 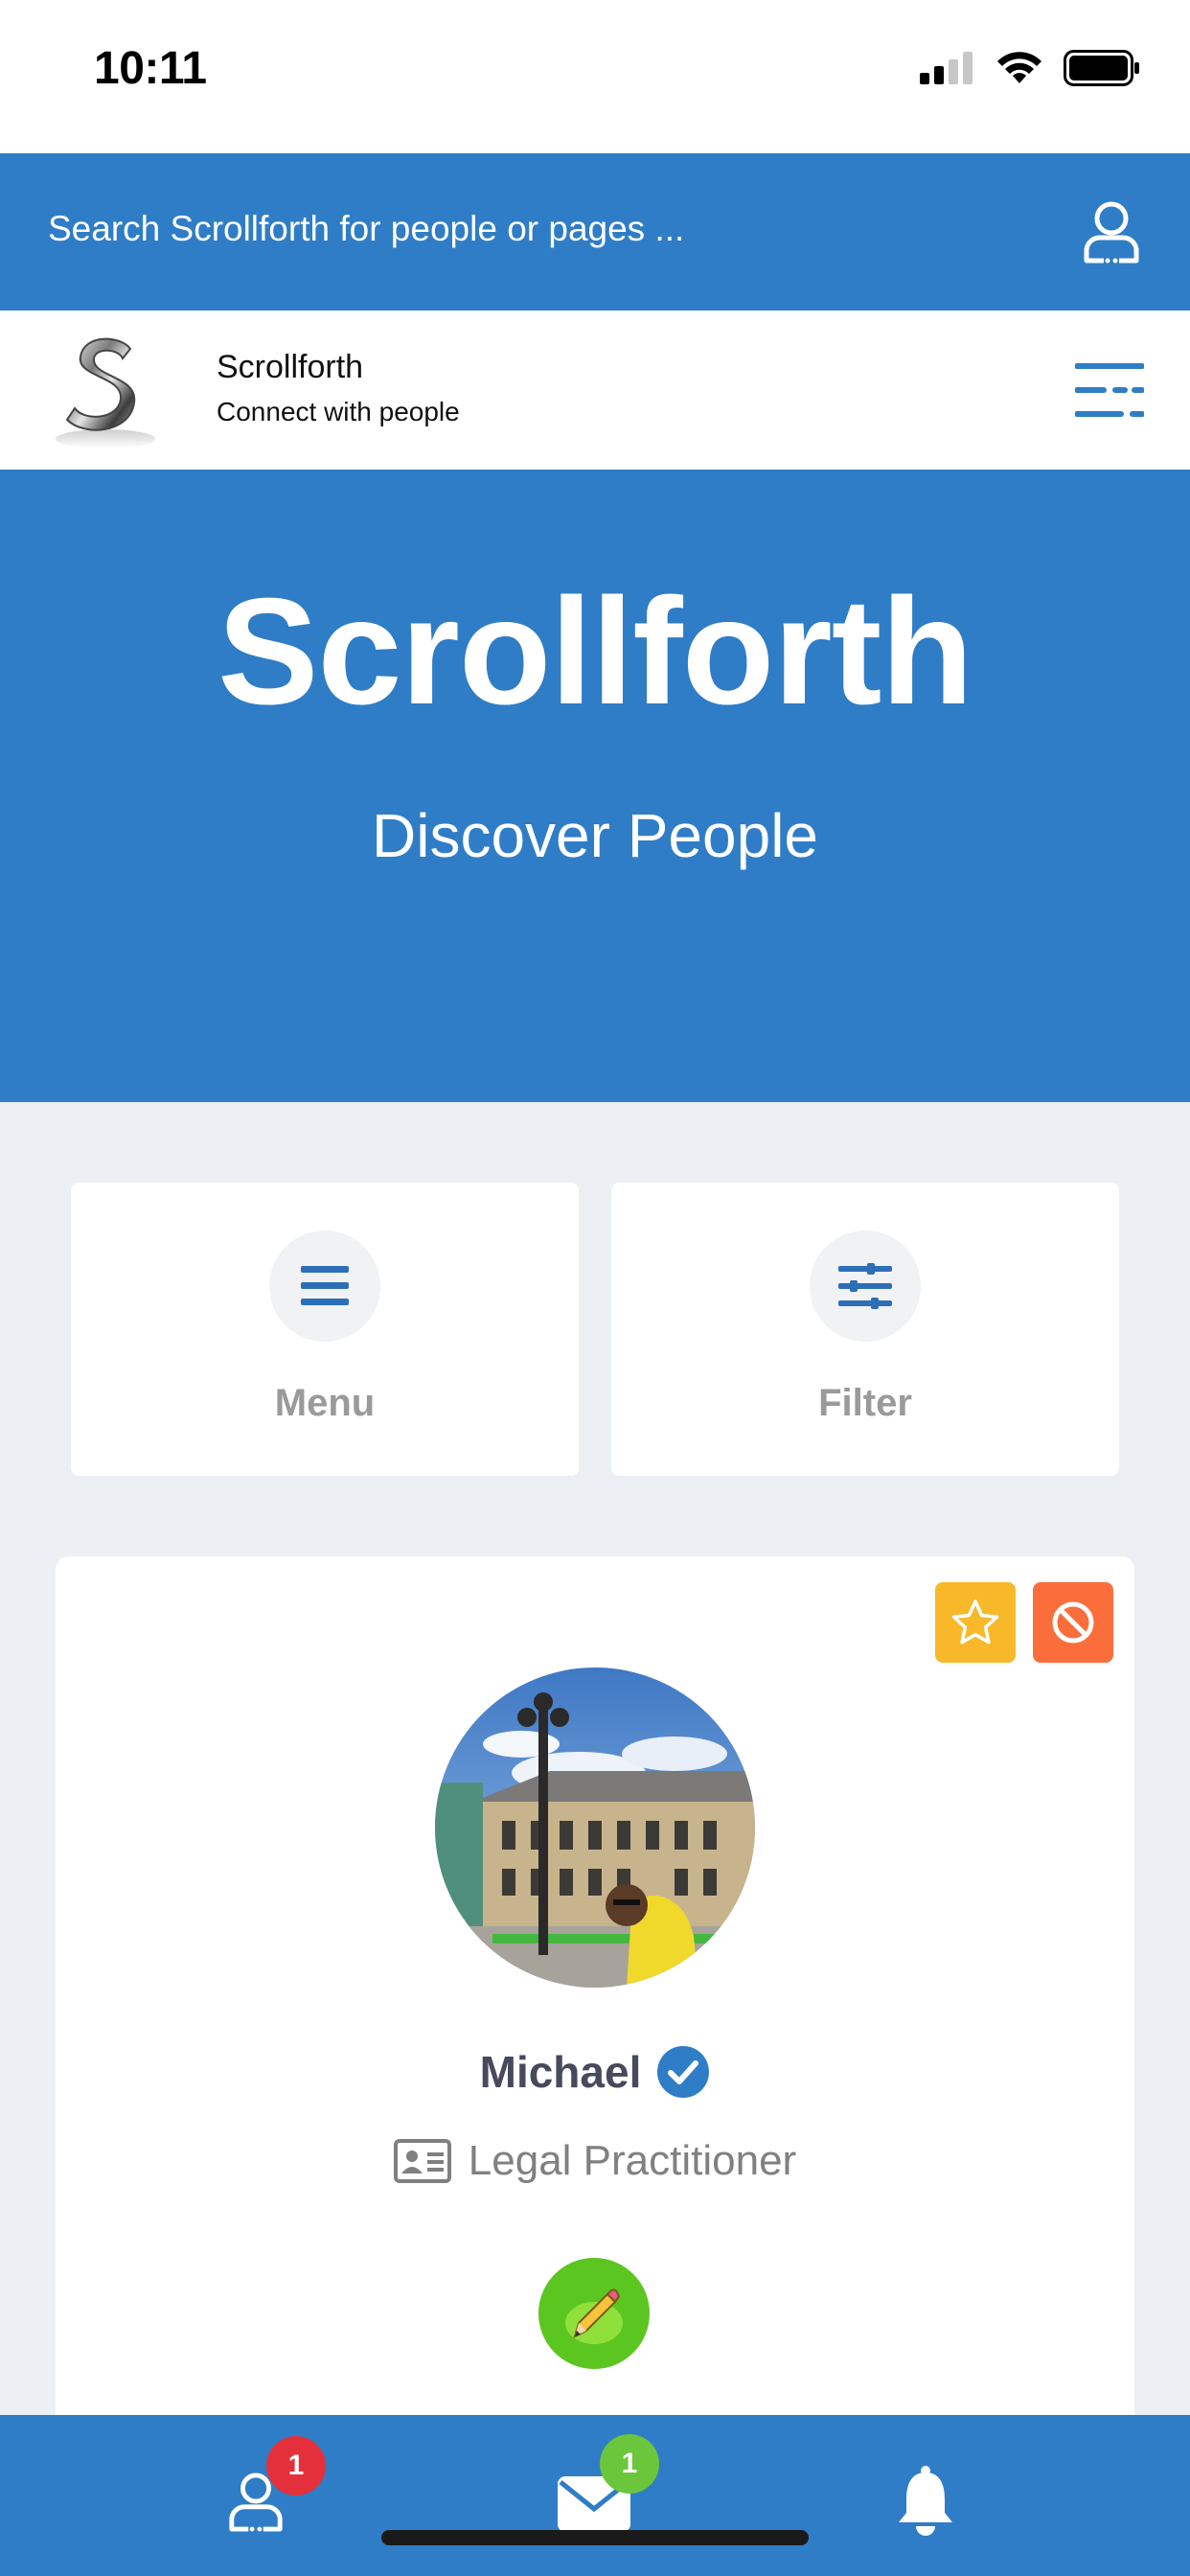 What do you see at coordinates (595, 390) in the screenshot?
I see `brand-bar: Scrollforth Connect with people` at bounding box center [595, 390].